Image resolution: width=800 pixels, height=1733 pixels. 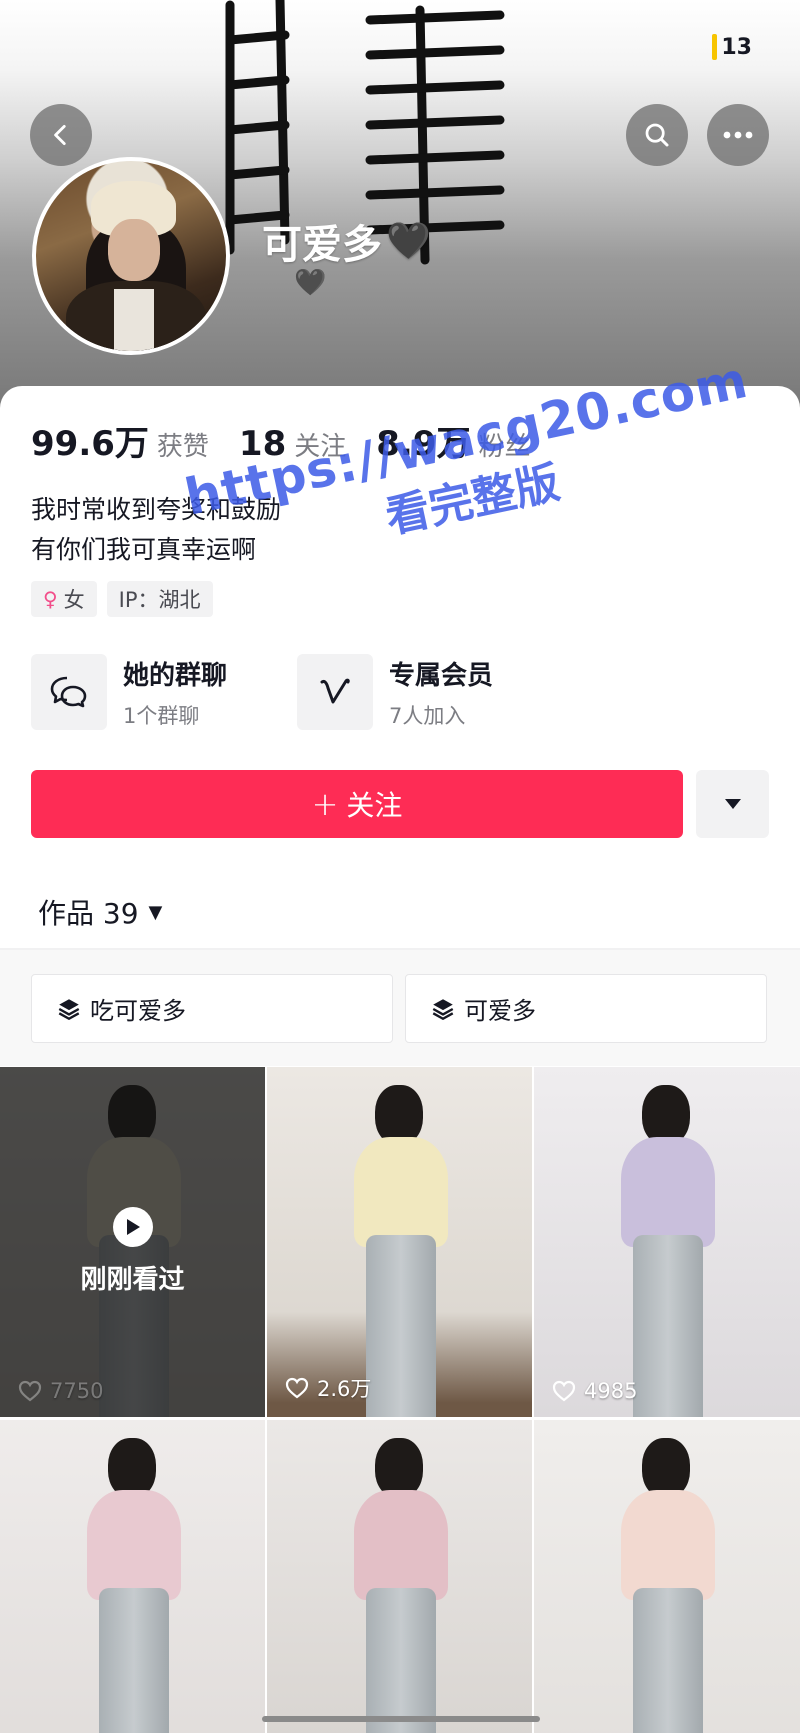 I want to click on profile-stats: 99.6万 获赞 18 关注 8.9万 粉丝, so click(x=296, y=440).